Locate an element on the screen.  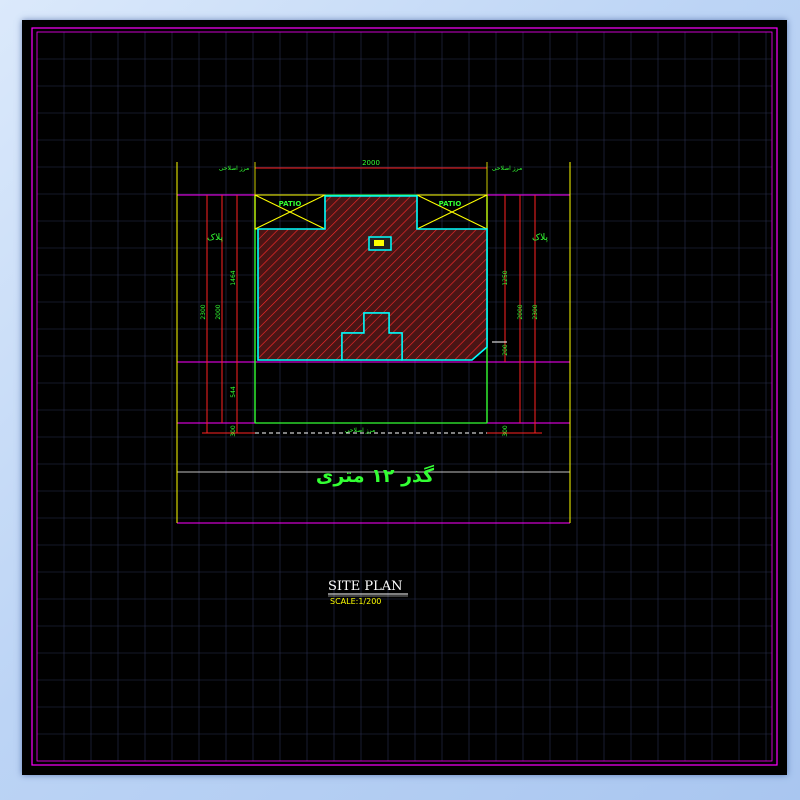
left-dim-1464: 1464 is located at coordinates (233, 277).